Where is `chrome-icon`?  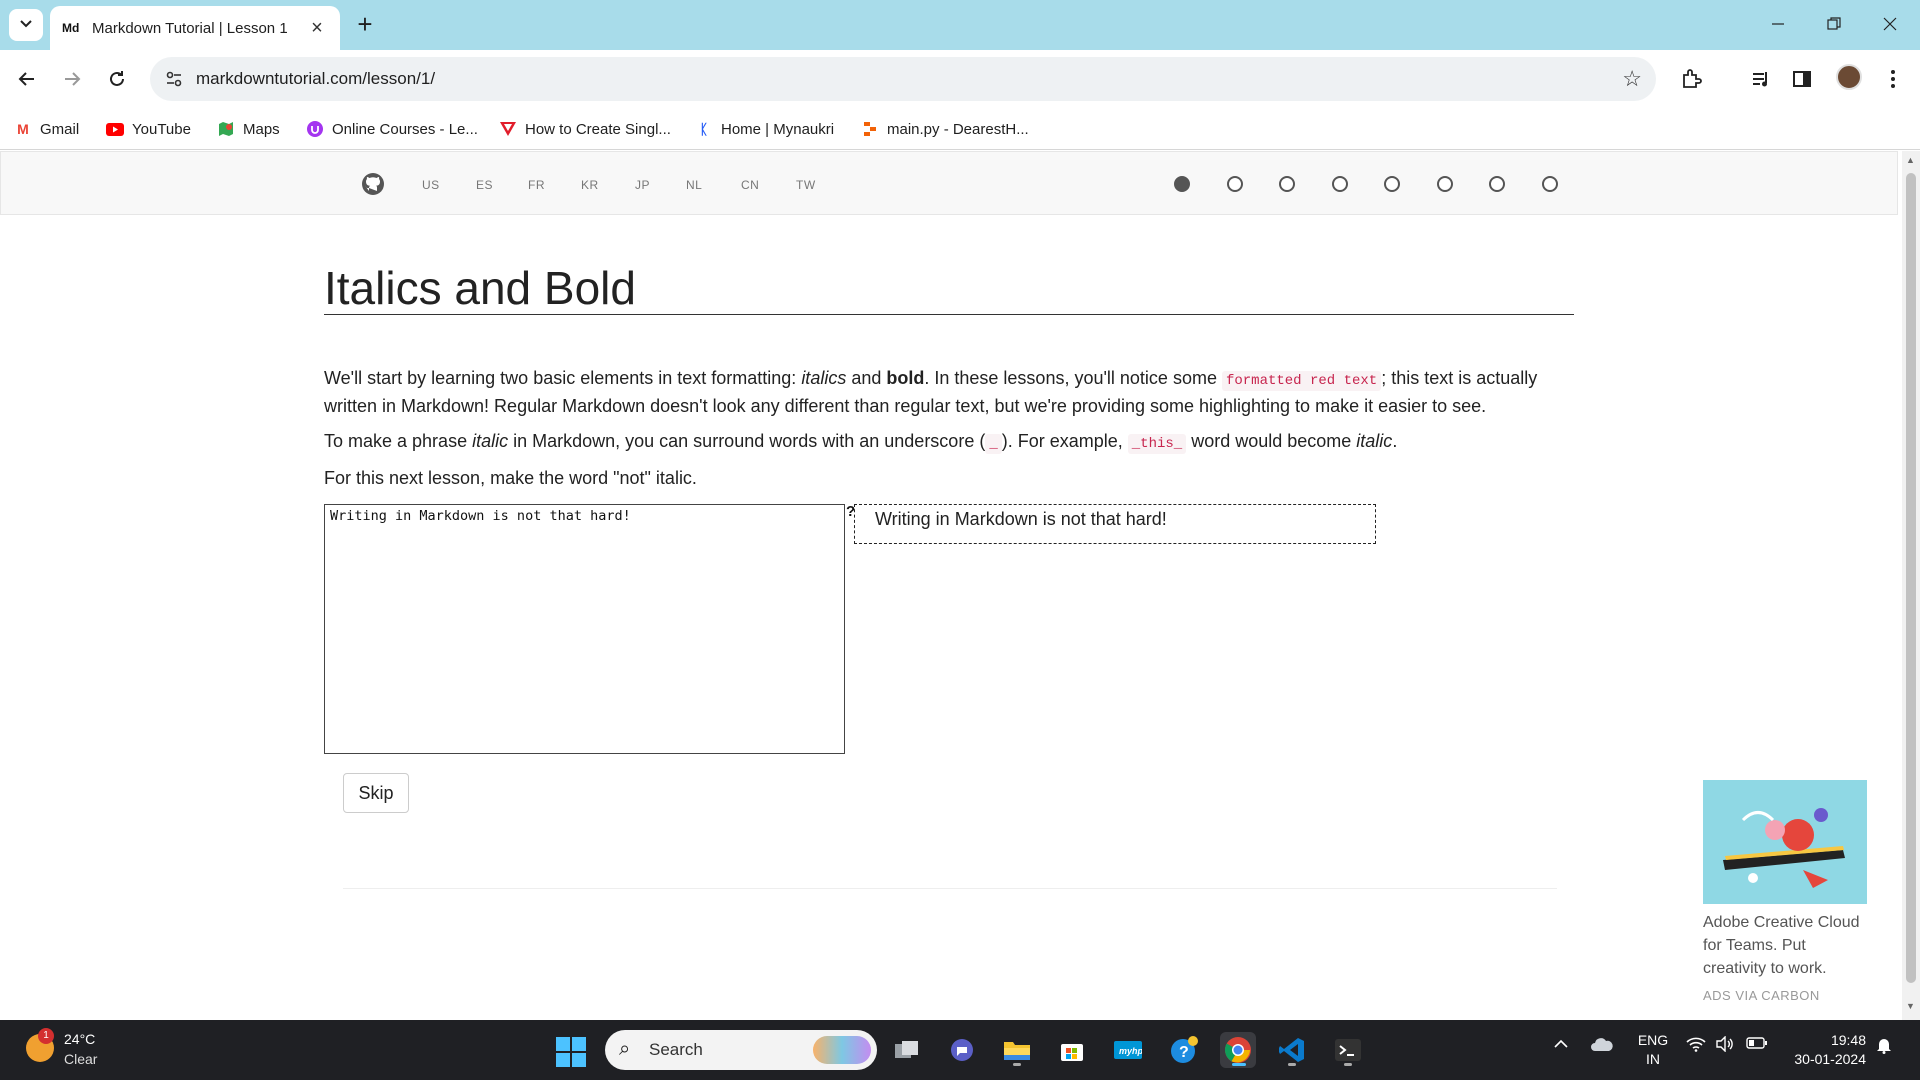
chrome-icon is located at coordinates (1238, 1050).